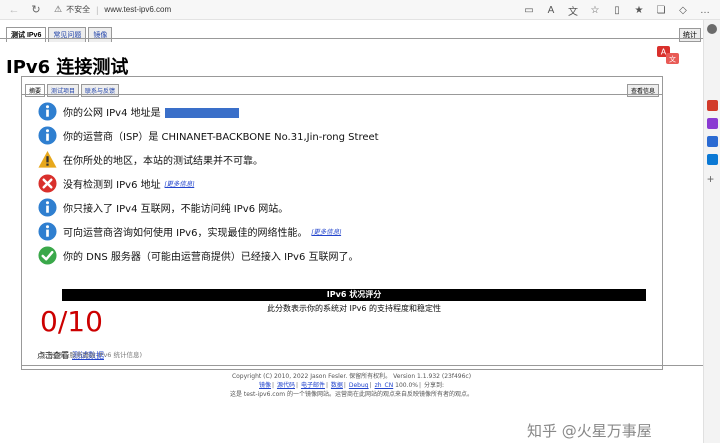 This screenshot has width=720, height=443. I want to click on panel-divider, so click(342, 94).